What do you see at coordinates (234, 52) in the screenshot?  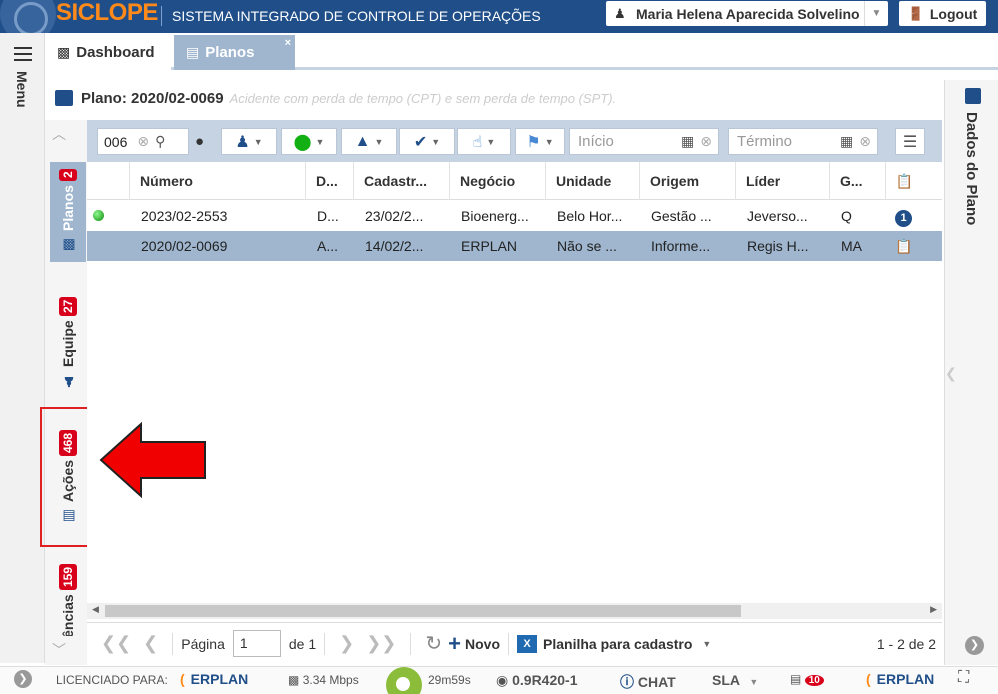 I see `tab-planos: ▤ Planos ×` at bounding box center [234, 52].